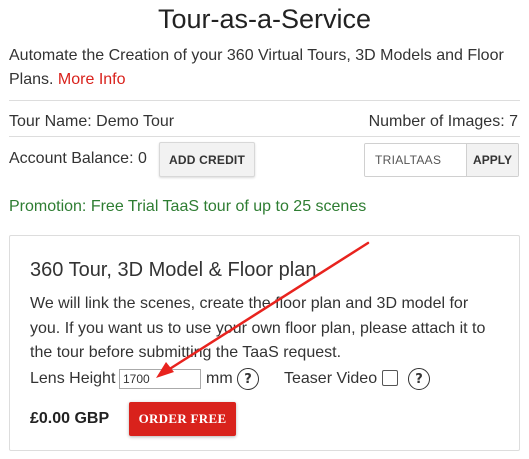 The width and height of the screenshot is (529, 459). I want to click on lens-unit-label: mm, so click(219, 378).